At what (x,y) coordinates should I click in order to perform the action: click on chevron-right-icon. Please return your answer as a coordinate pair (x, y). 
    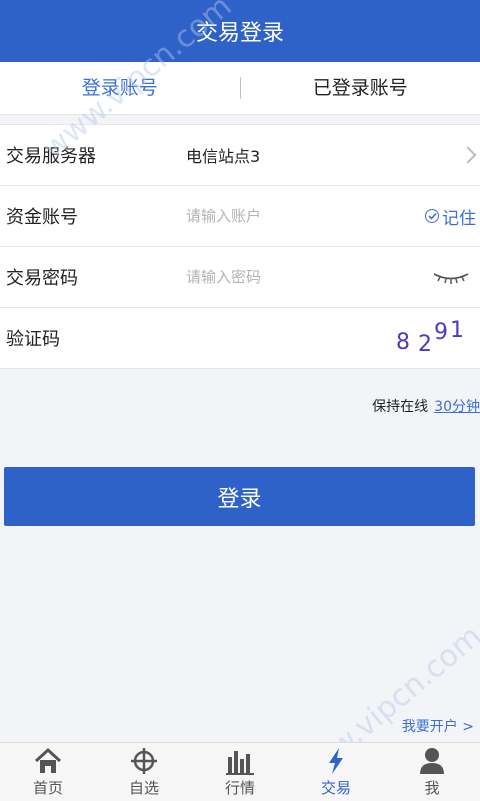
    Looking at the image, I should click on (468, 155).